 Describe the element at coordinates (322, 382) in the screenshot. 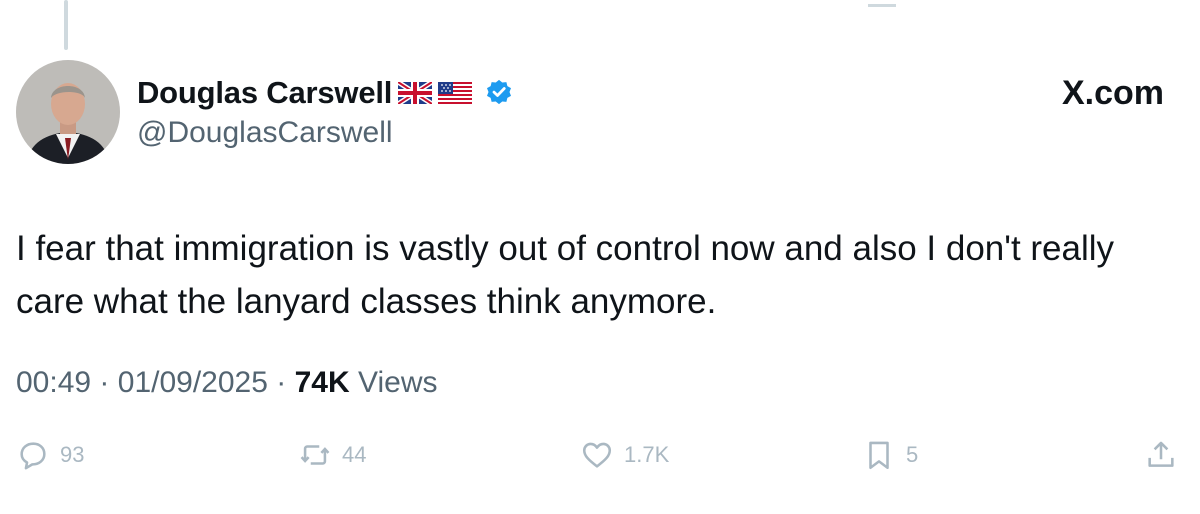

I see `views-count: 74K` at that location.